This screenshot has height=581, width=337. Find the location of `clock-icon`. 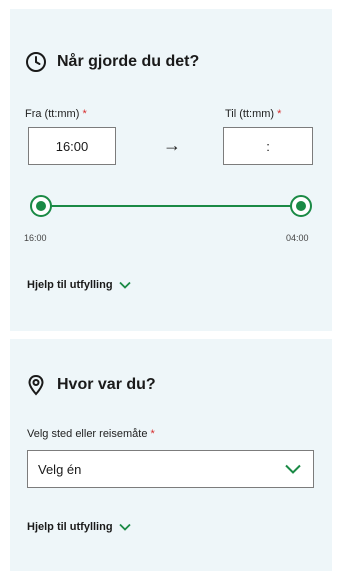

clock-icon is located at coordinates (36, 62).